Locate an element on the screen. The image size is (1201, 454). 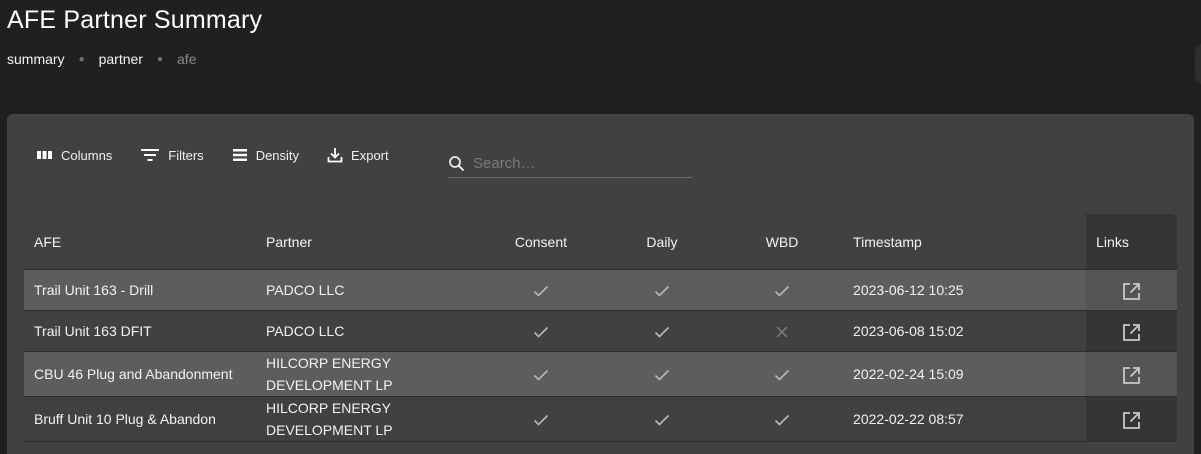
cell-afe: Trail Unit 163 DFIT is located at coordinates (140, 331).